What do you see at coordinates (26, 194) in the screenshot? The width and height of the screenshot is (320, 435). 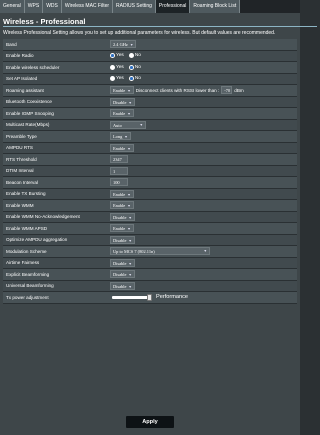 I see `row-label: Enable TX Bursting` at bounding box center [26, 194].